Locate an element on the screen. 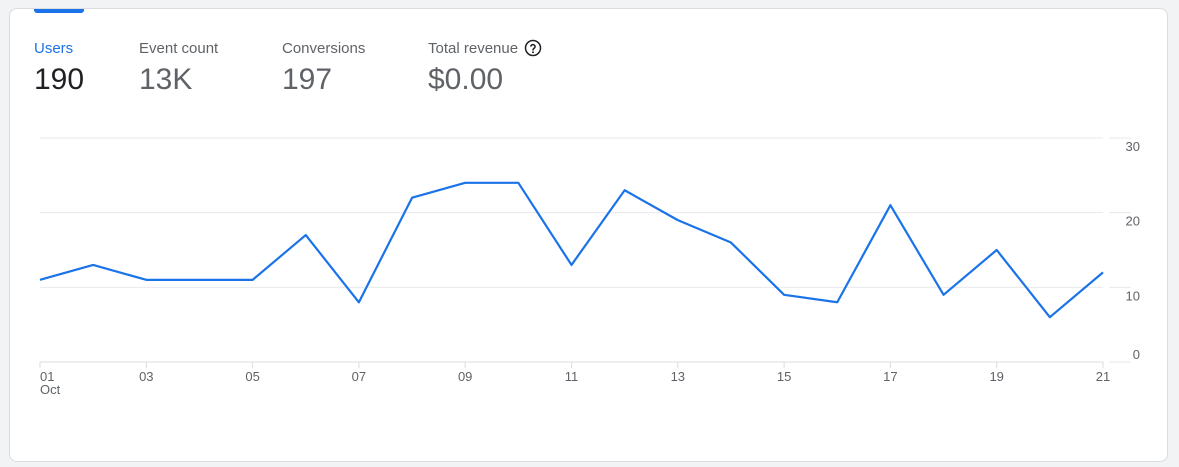 This screenshot has height=467, width=1179. chart-x-axis: 01 03 05 07 09 11 13 15 17 19 21Oct is located at coordinates (574, 379).